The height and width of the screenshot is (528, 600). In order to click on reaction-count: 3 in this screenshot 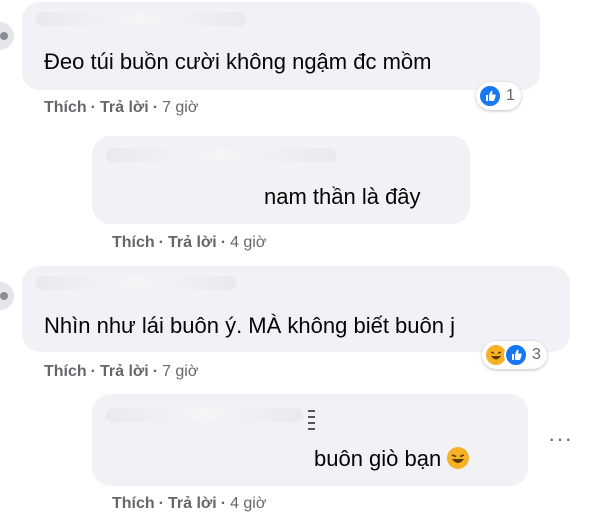, I will do `click(536, 354)`.